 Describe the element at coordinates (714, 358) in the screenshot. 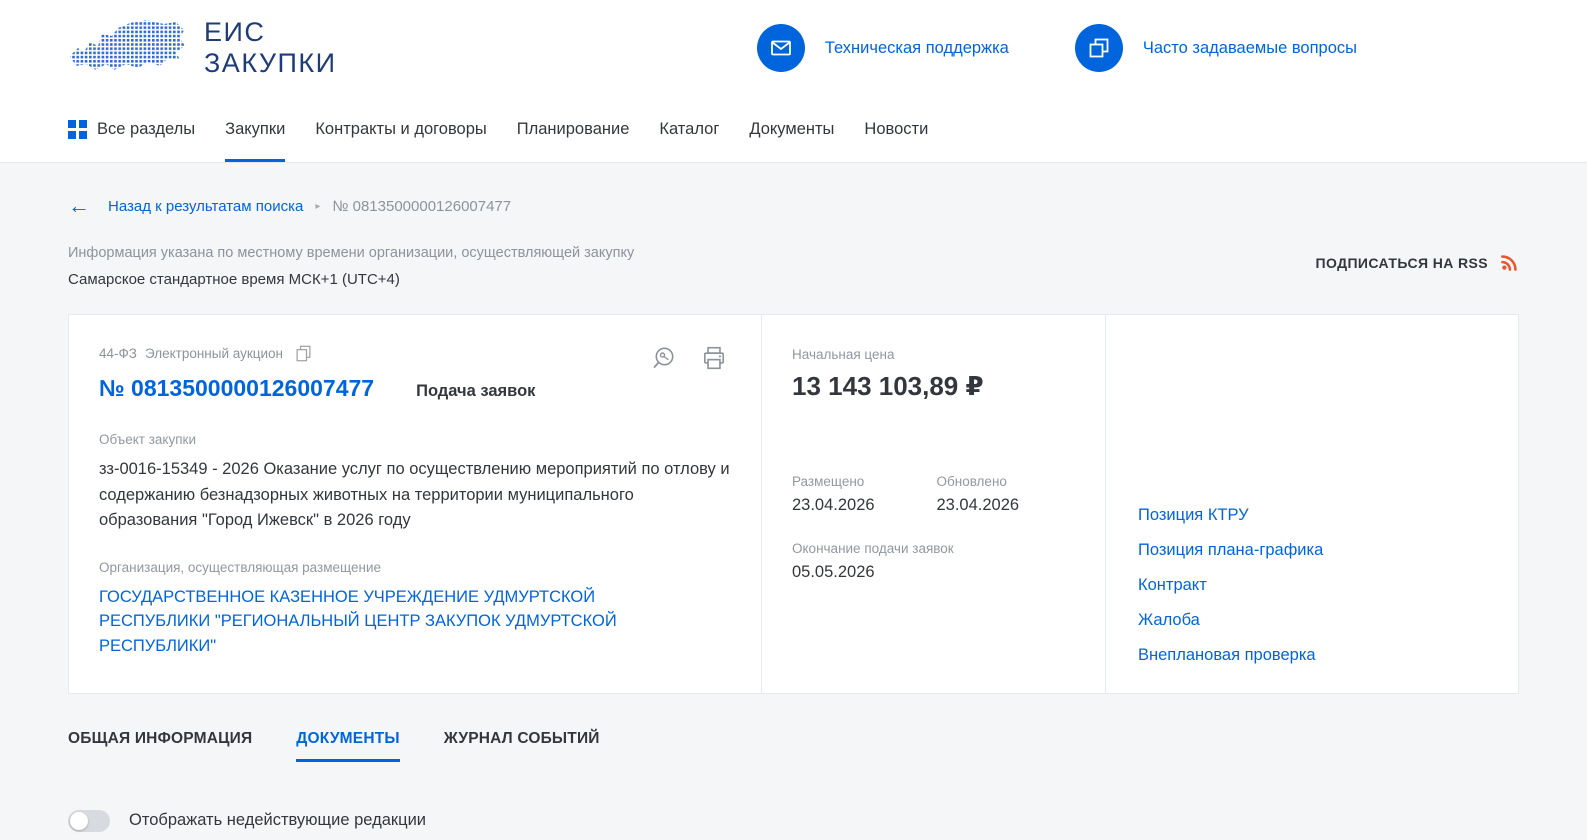

I see `print-icon` at that location.